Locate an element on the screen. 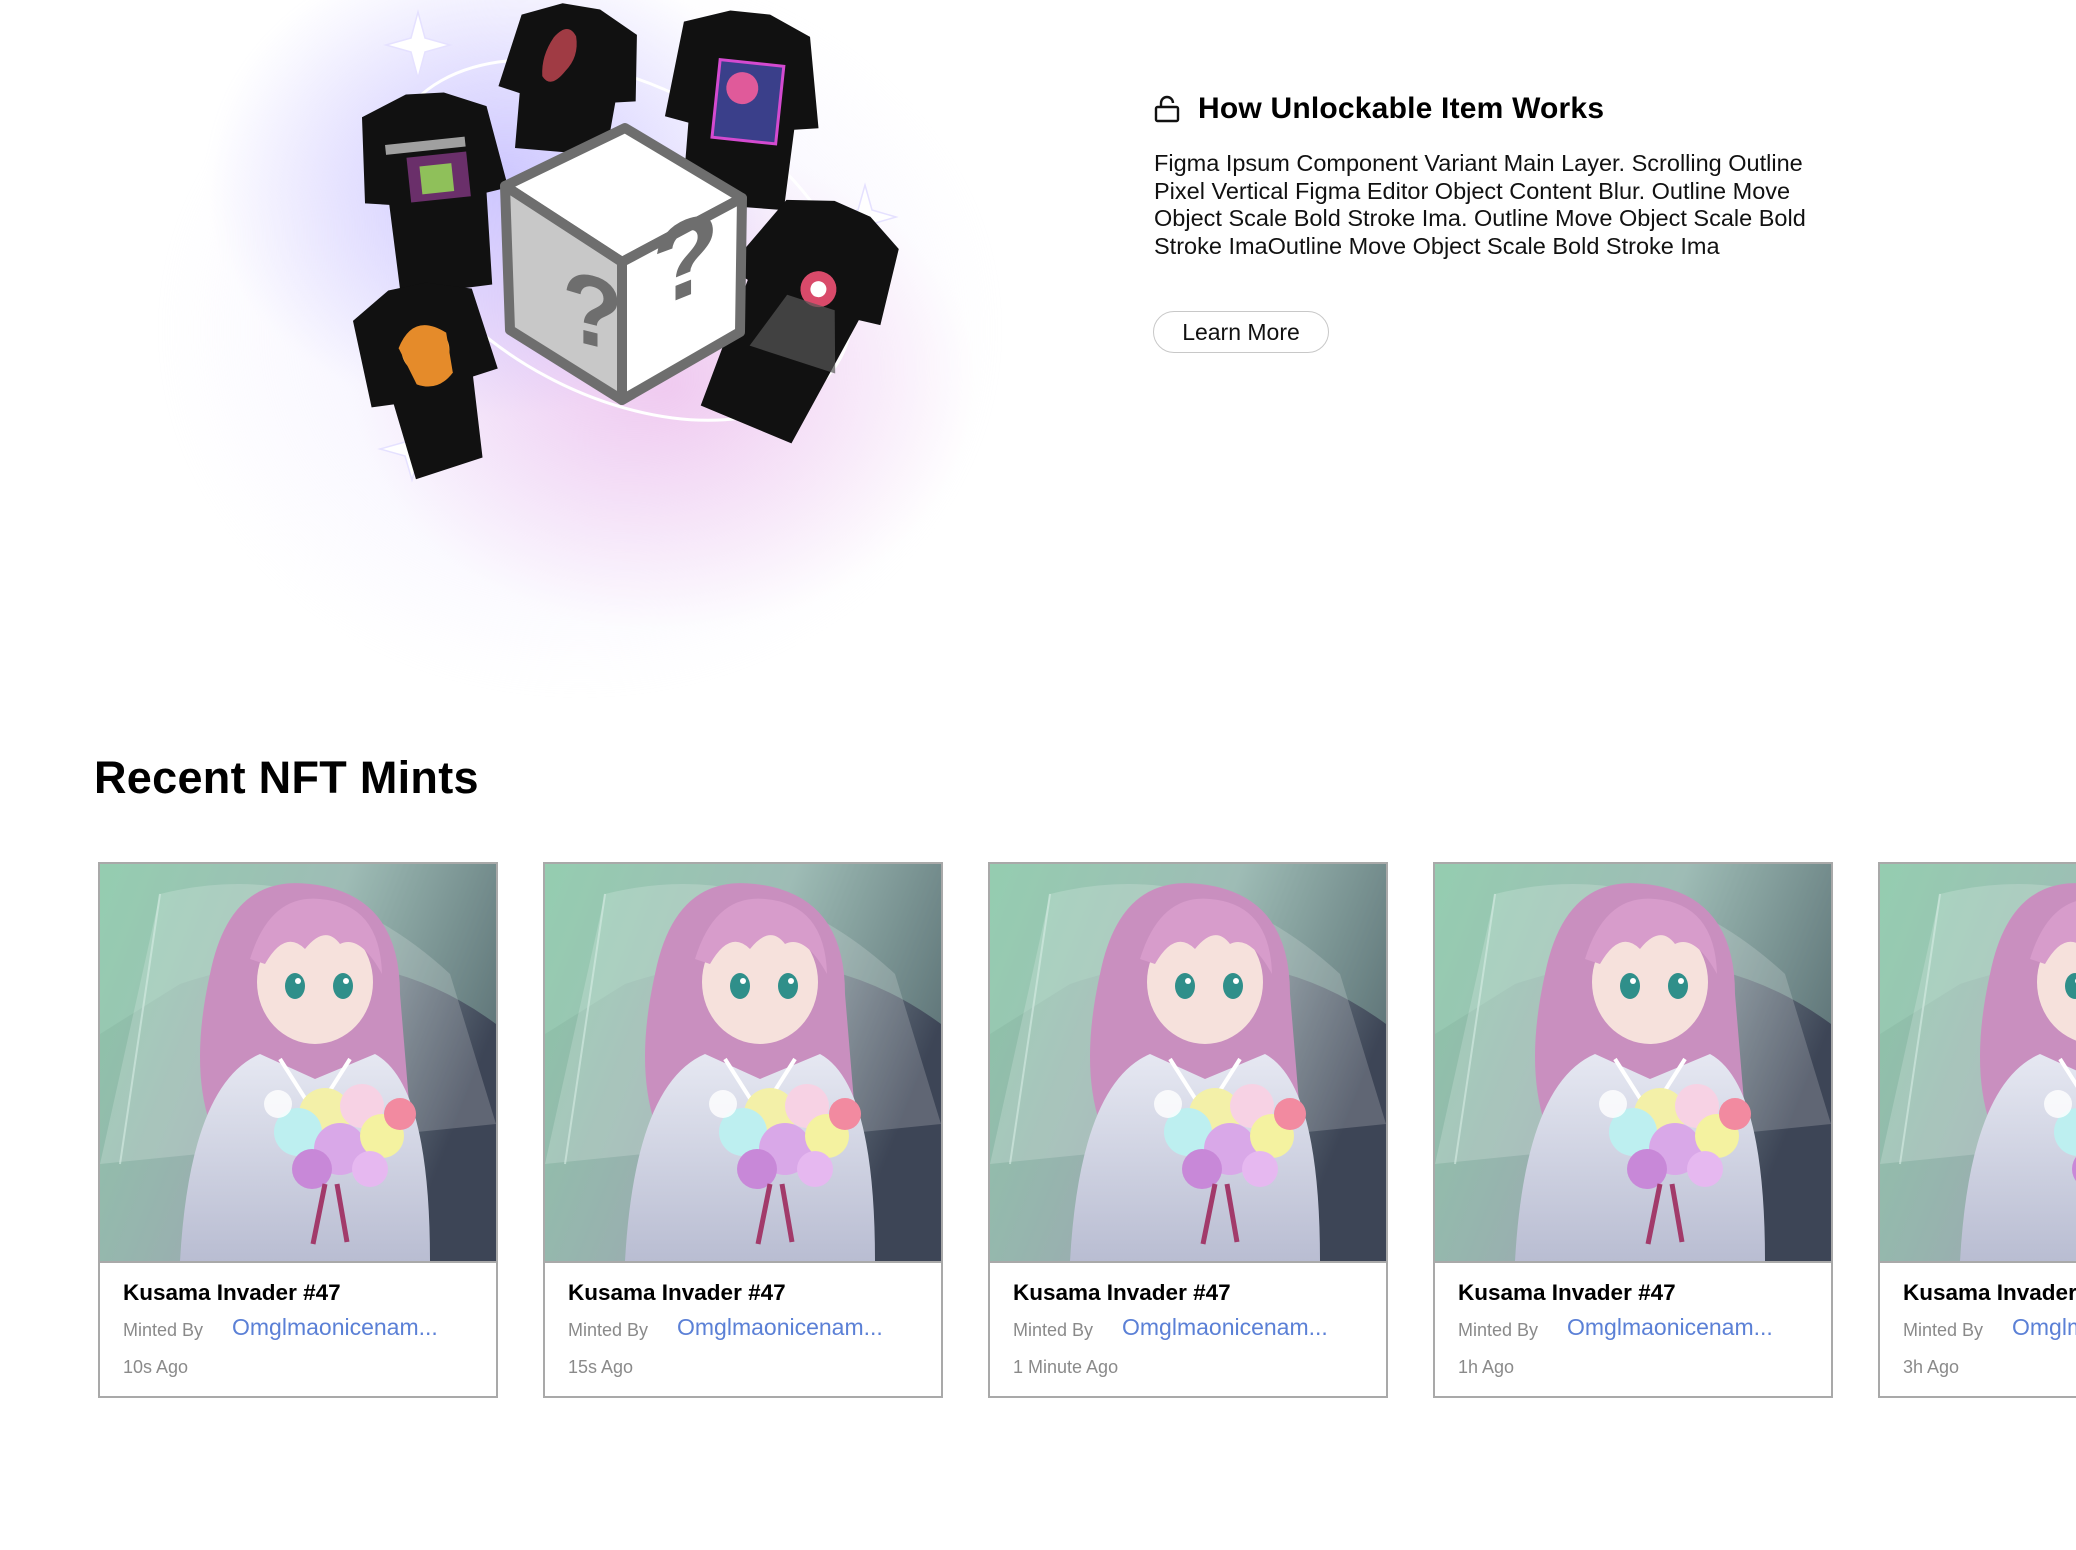 The height and width of the screenshot is (1550, 2076). mint-time: 1h Ago is located at coordinates (1486, 1367).